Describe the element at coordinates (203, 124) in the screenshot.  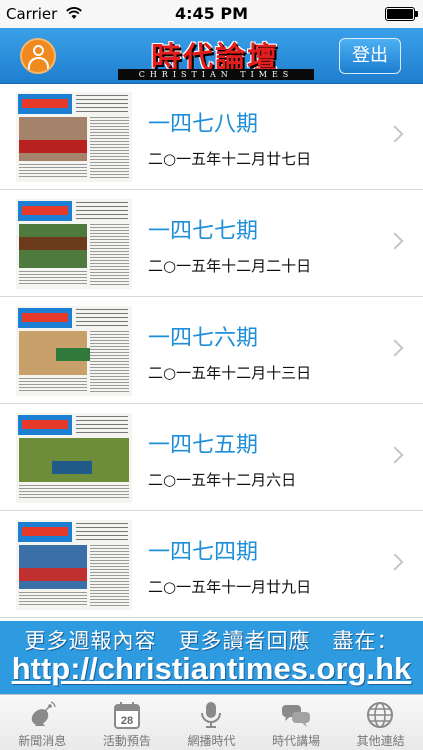
I see `issue-title: 一四七八期` at that location.